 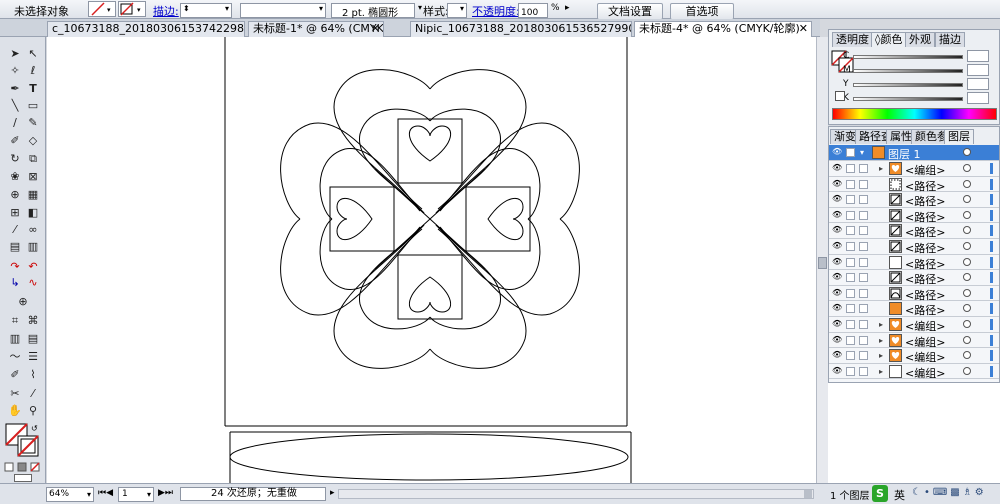 I want to click on custom-curve-tool-icon: ↶, so click(x=33, y=266).